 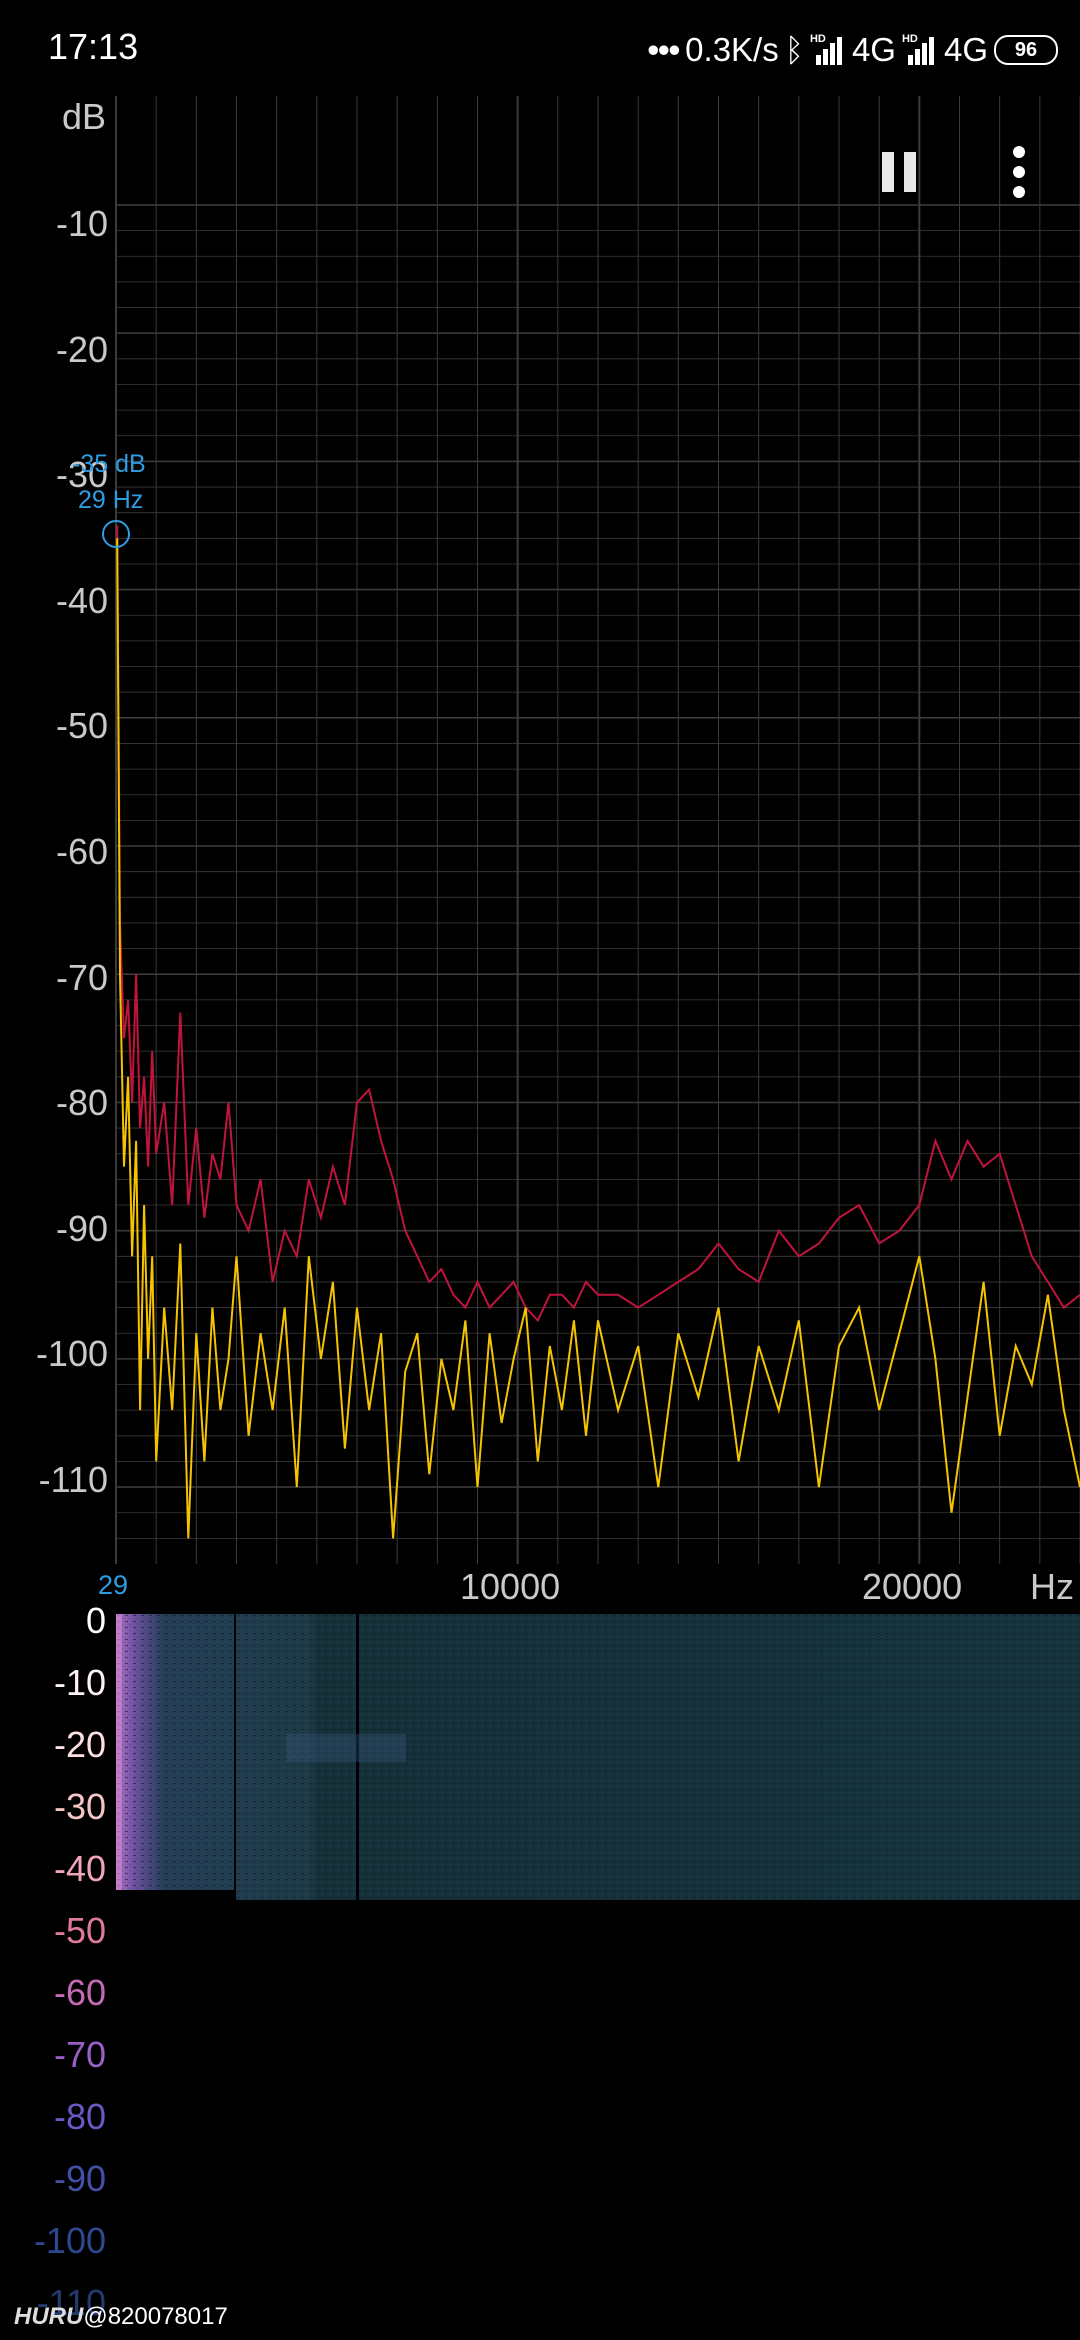 I want to click on bluetooth-icon: ᛒ, so click(x=794, y=49).